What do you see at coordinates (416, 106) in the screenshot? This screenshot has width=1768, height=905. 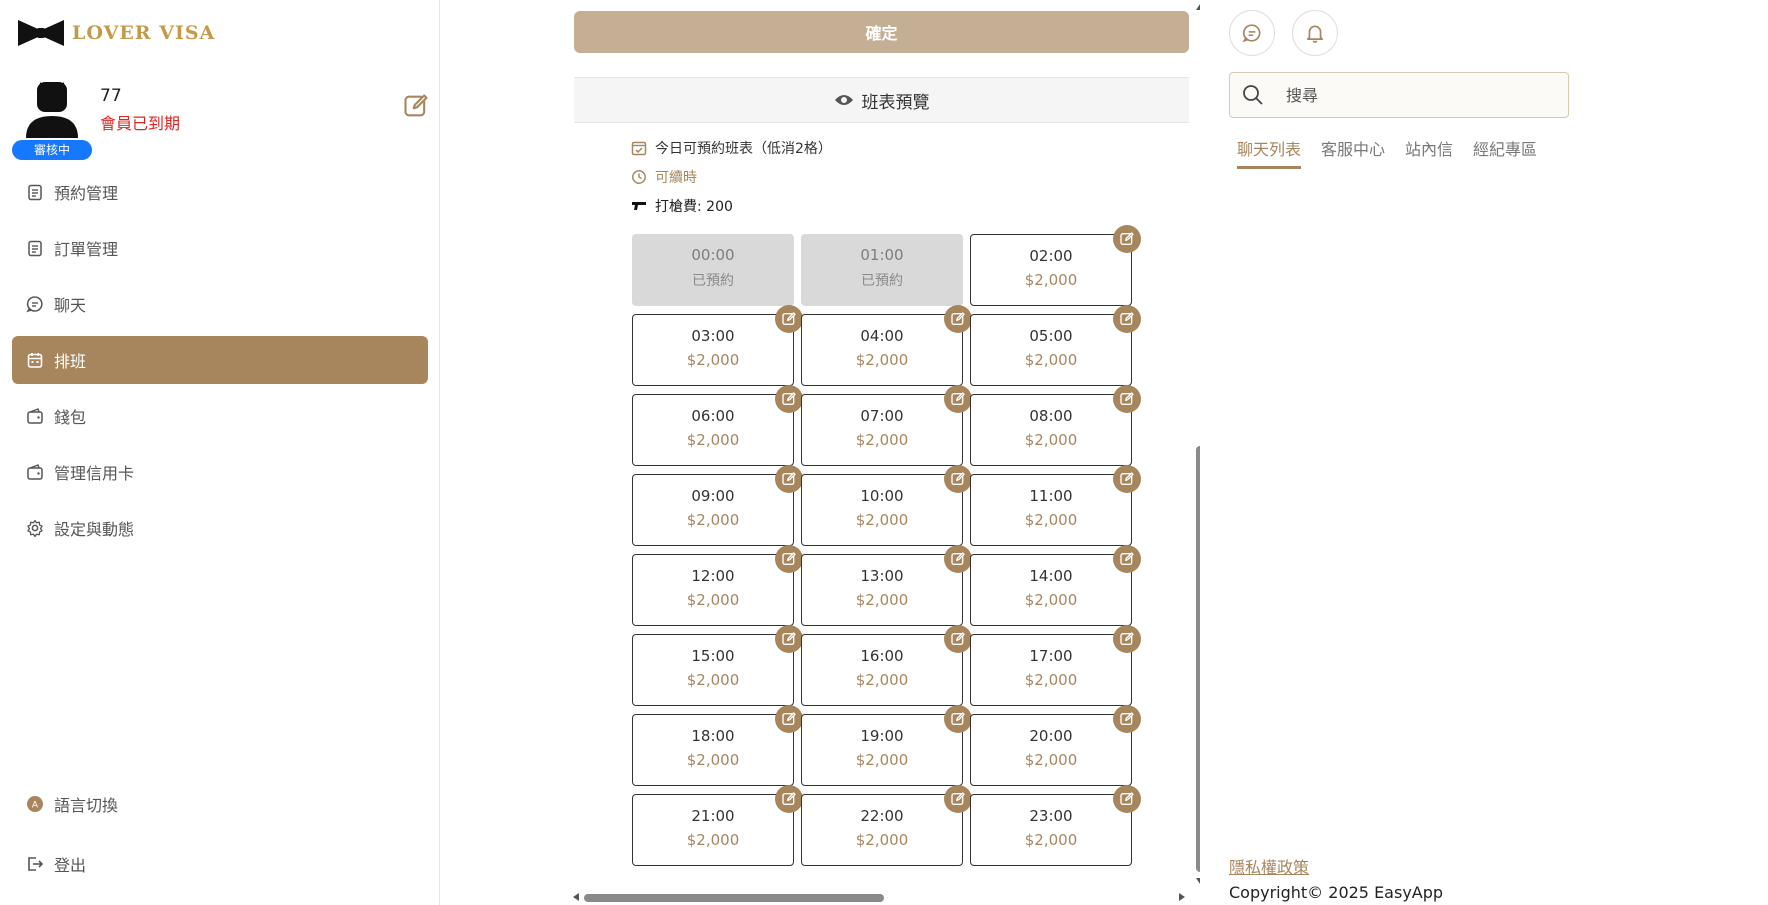 I see `edit-profile-icon` at bounding box center [416, 106].